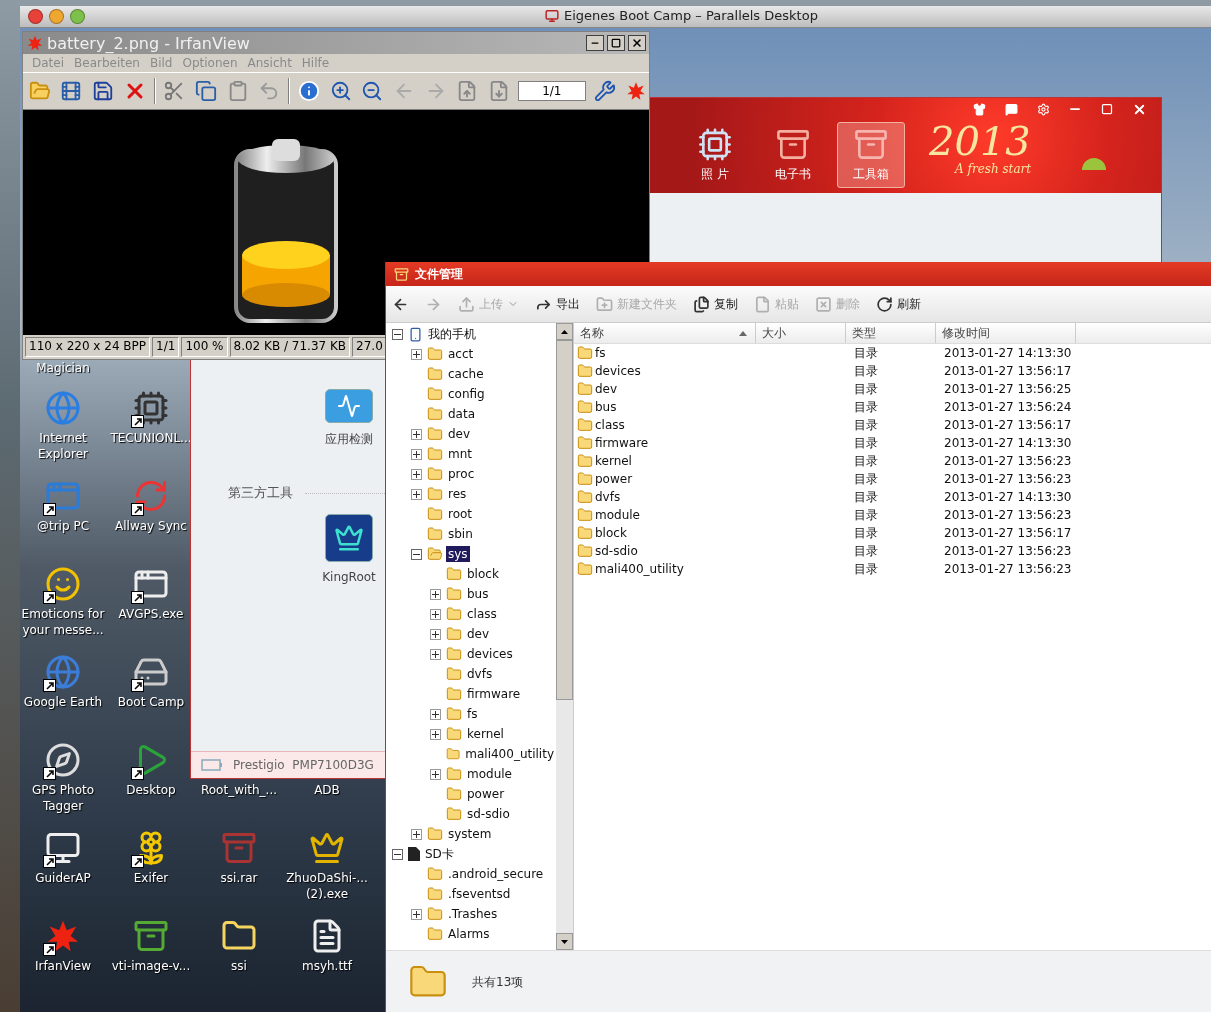  I want to click on file-name-cell: fs, so click(665, 353).